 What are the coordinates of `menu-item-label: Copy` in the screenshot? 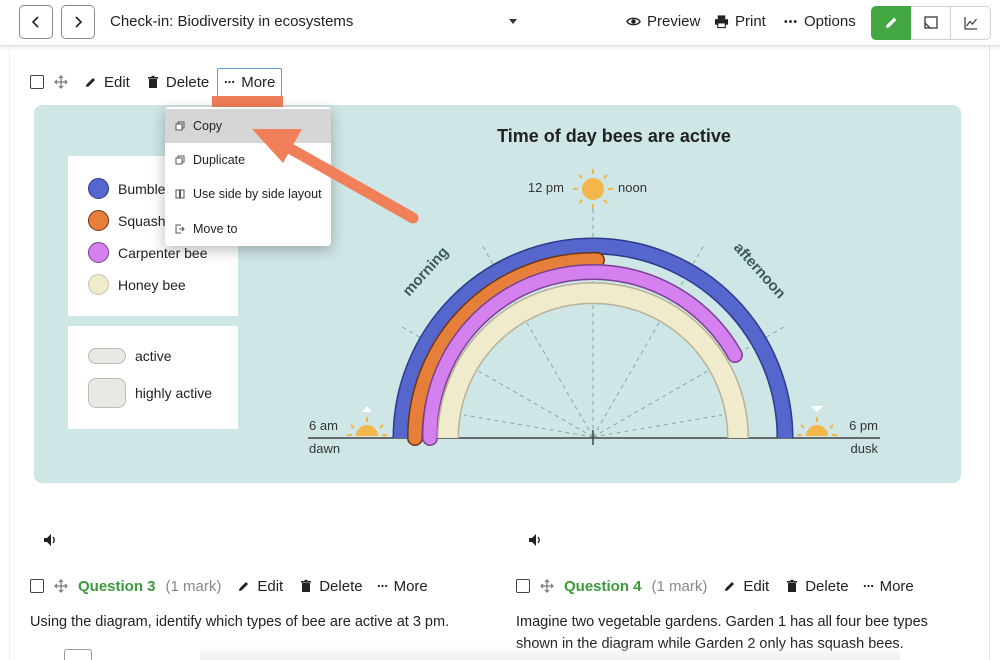 It's located at (208, 126).